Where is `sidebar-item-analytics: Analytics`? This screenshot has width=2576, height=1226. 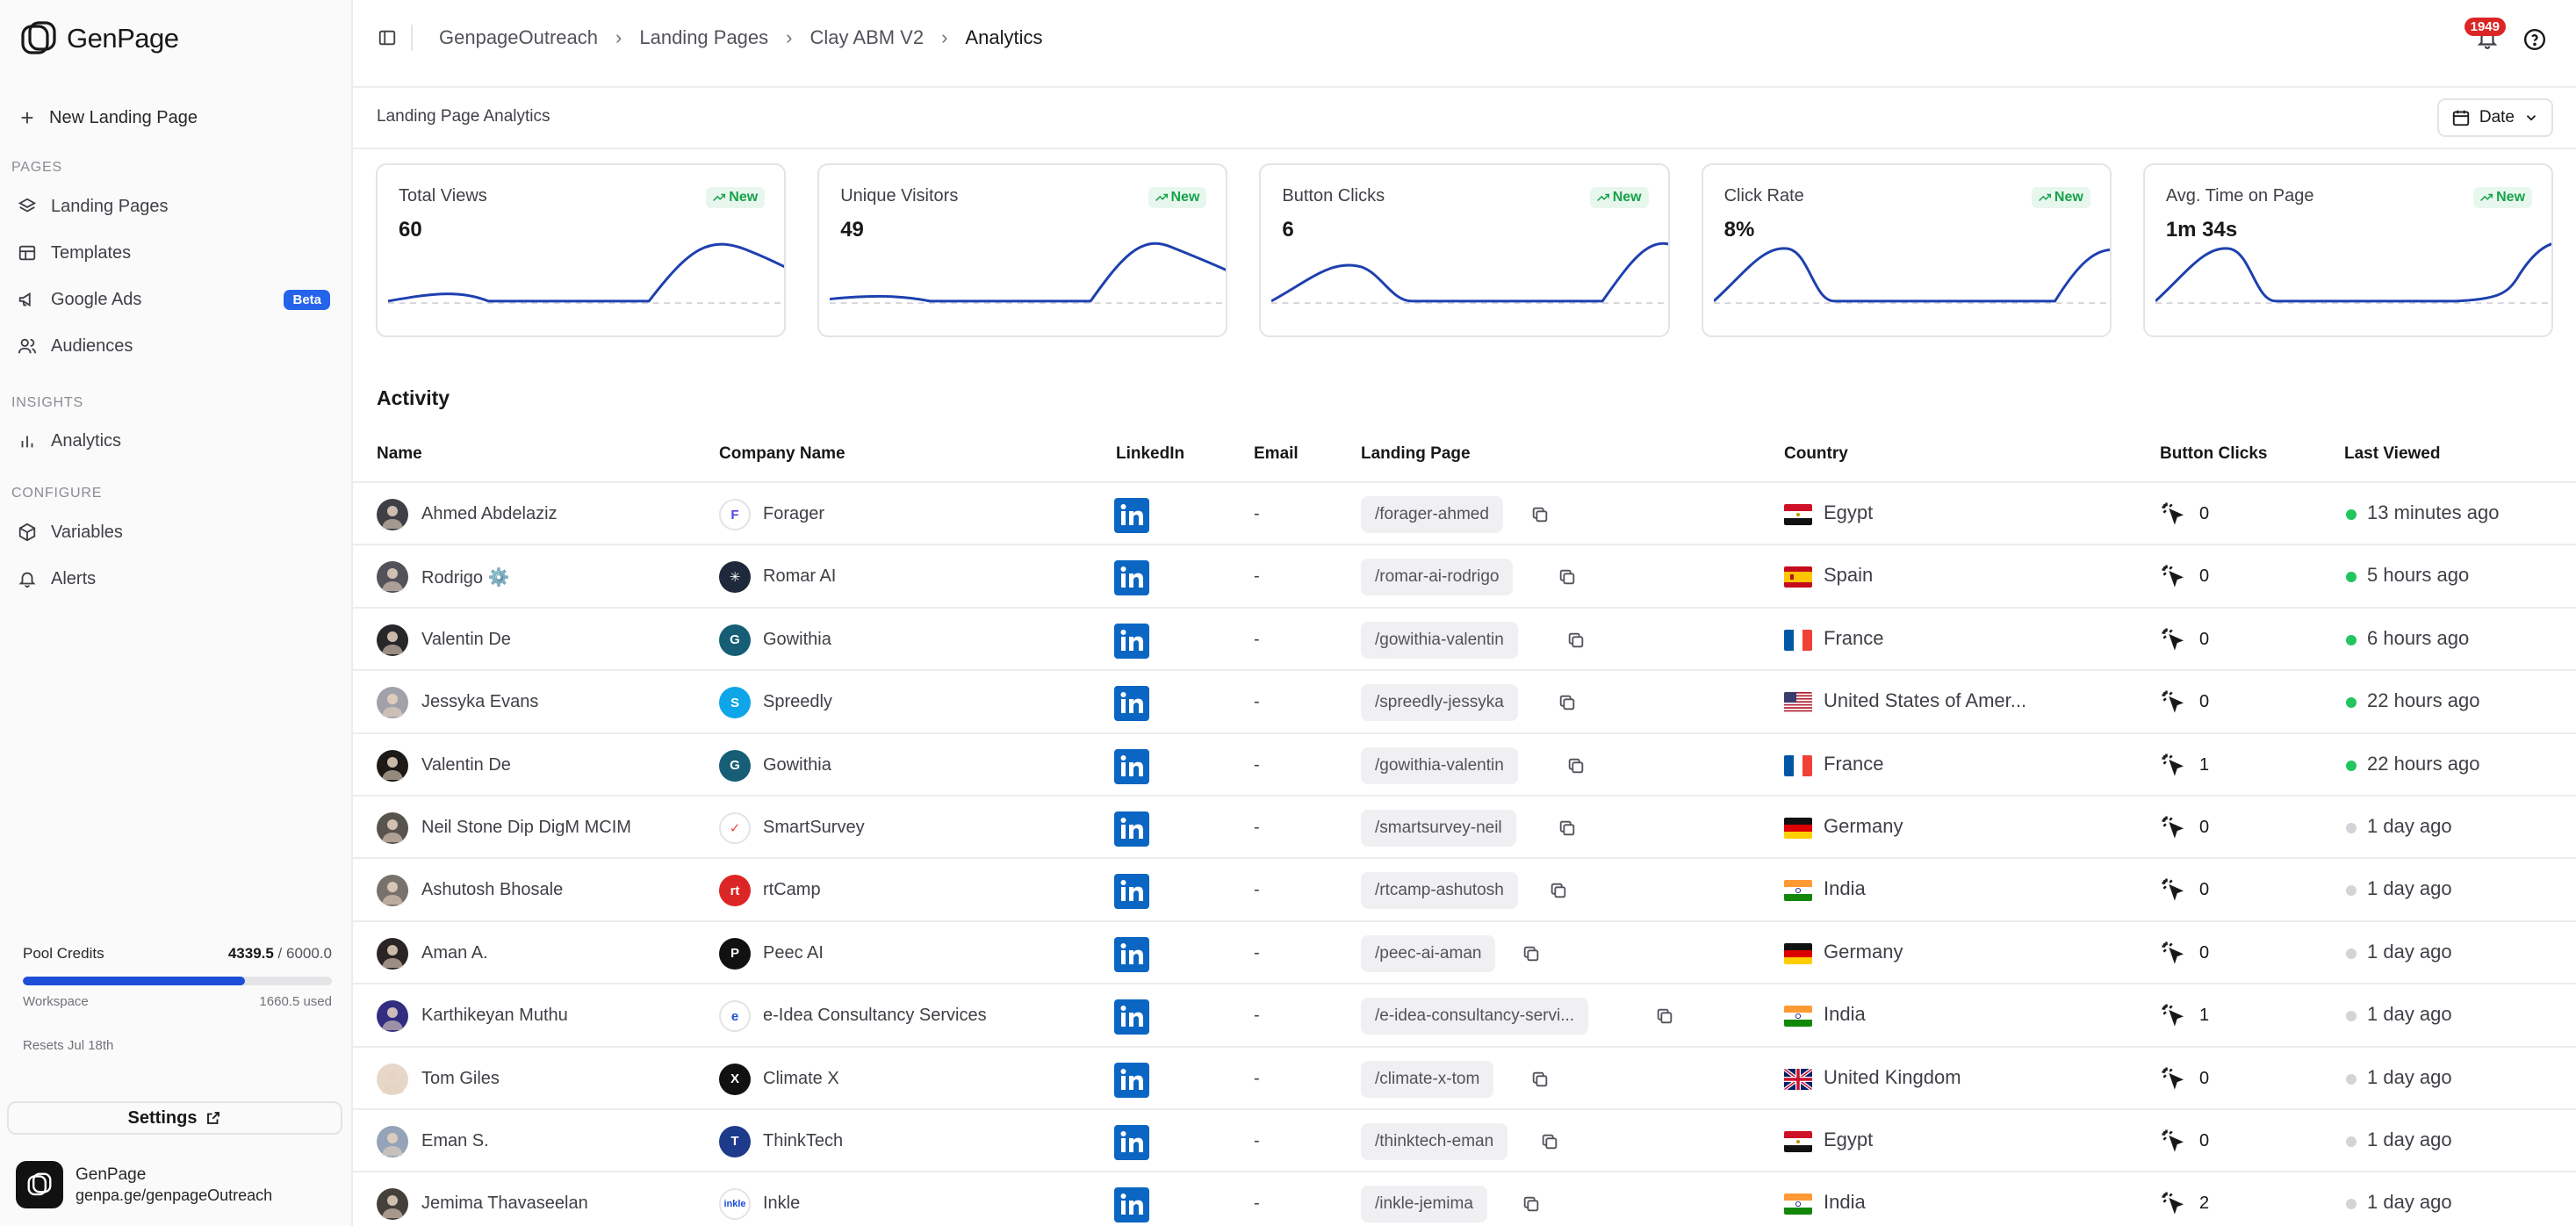
sidebar-item-analytics: Analytics is located at coordinates (179, 441).